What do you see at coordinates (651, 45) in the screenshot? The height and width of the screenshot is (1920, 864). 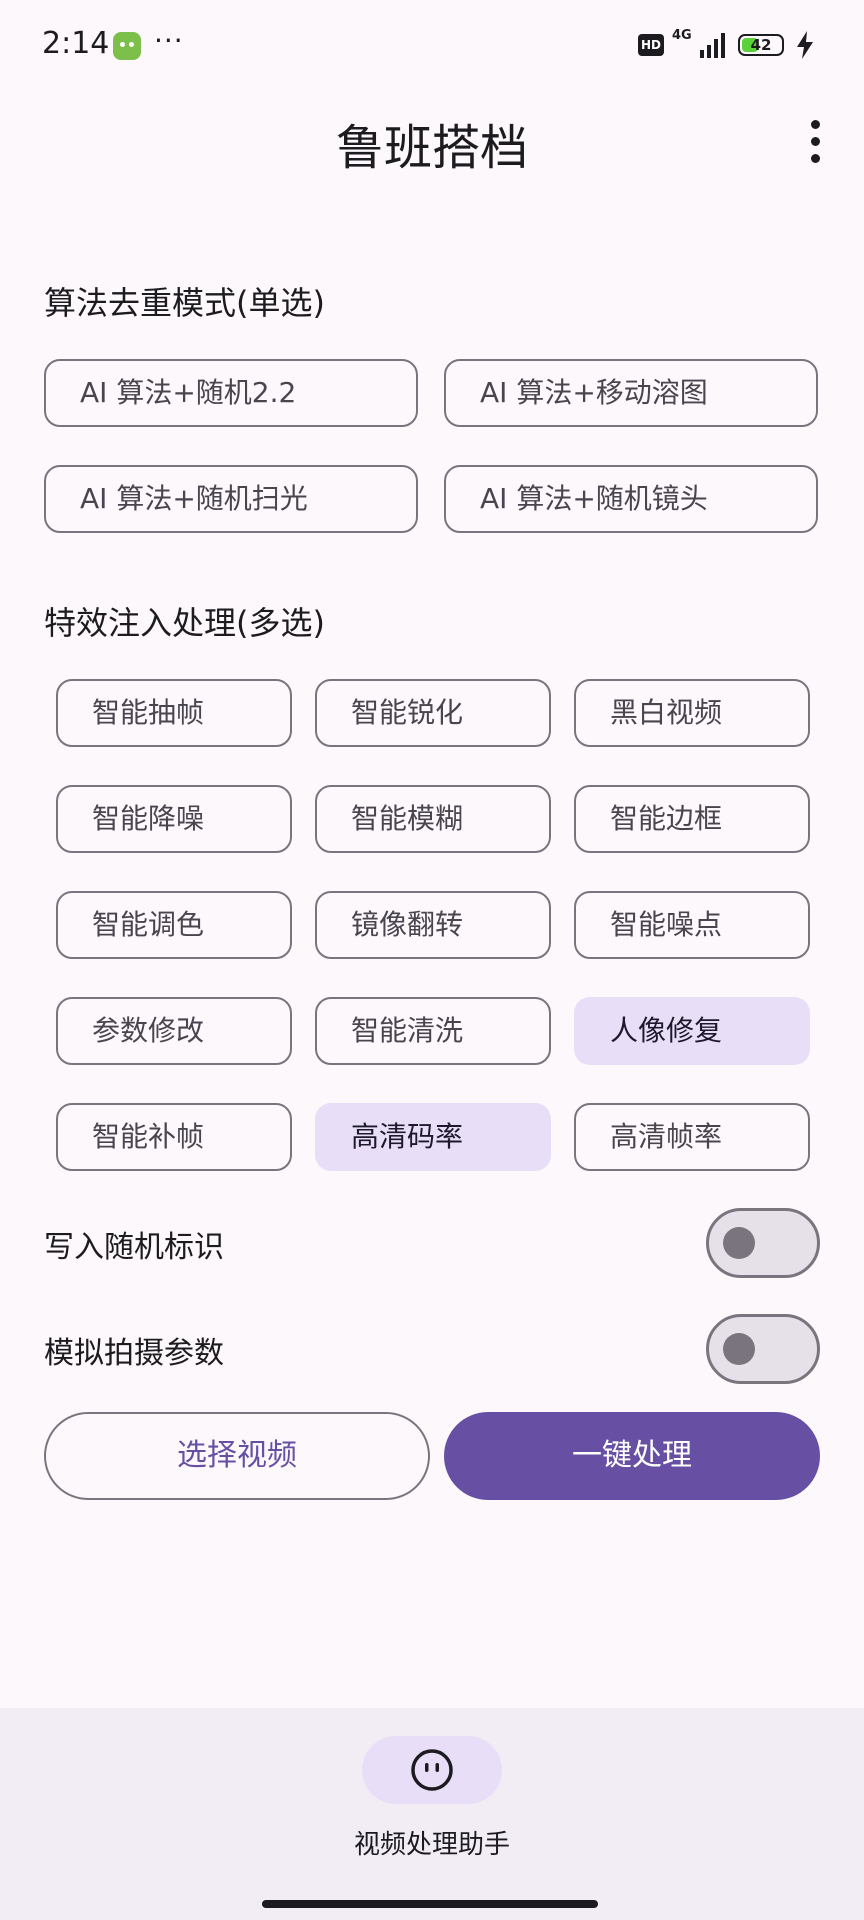 I see `hd-badge: HD` at bounding box center [651, 45].